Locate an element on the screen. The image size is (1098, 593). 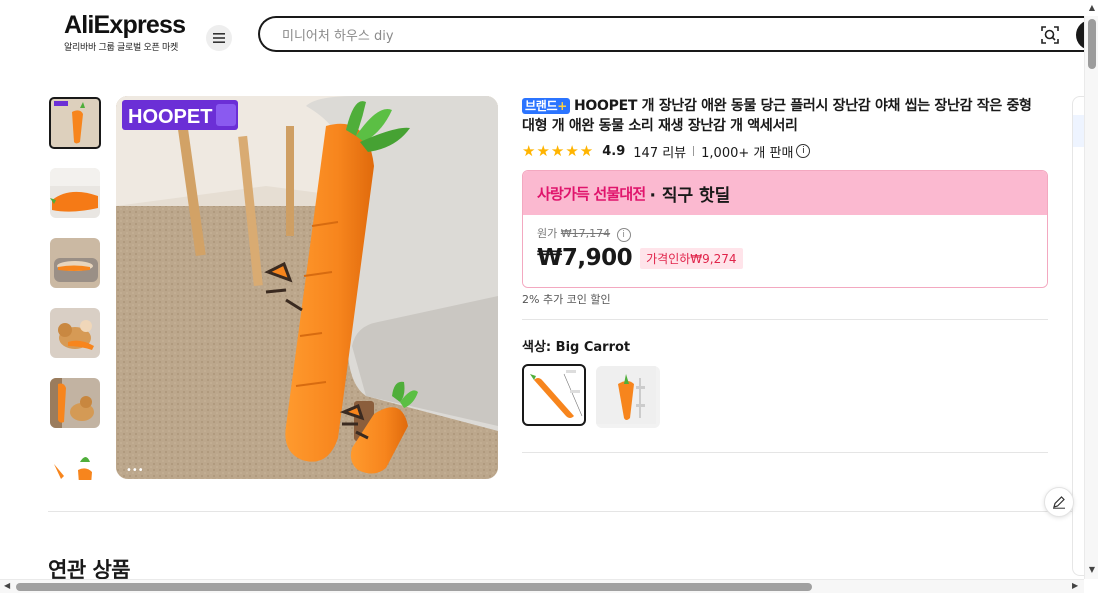
menu-button is located at coordinates (219, 38).